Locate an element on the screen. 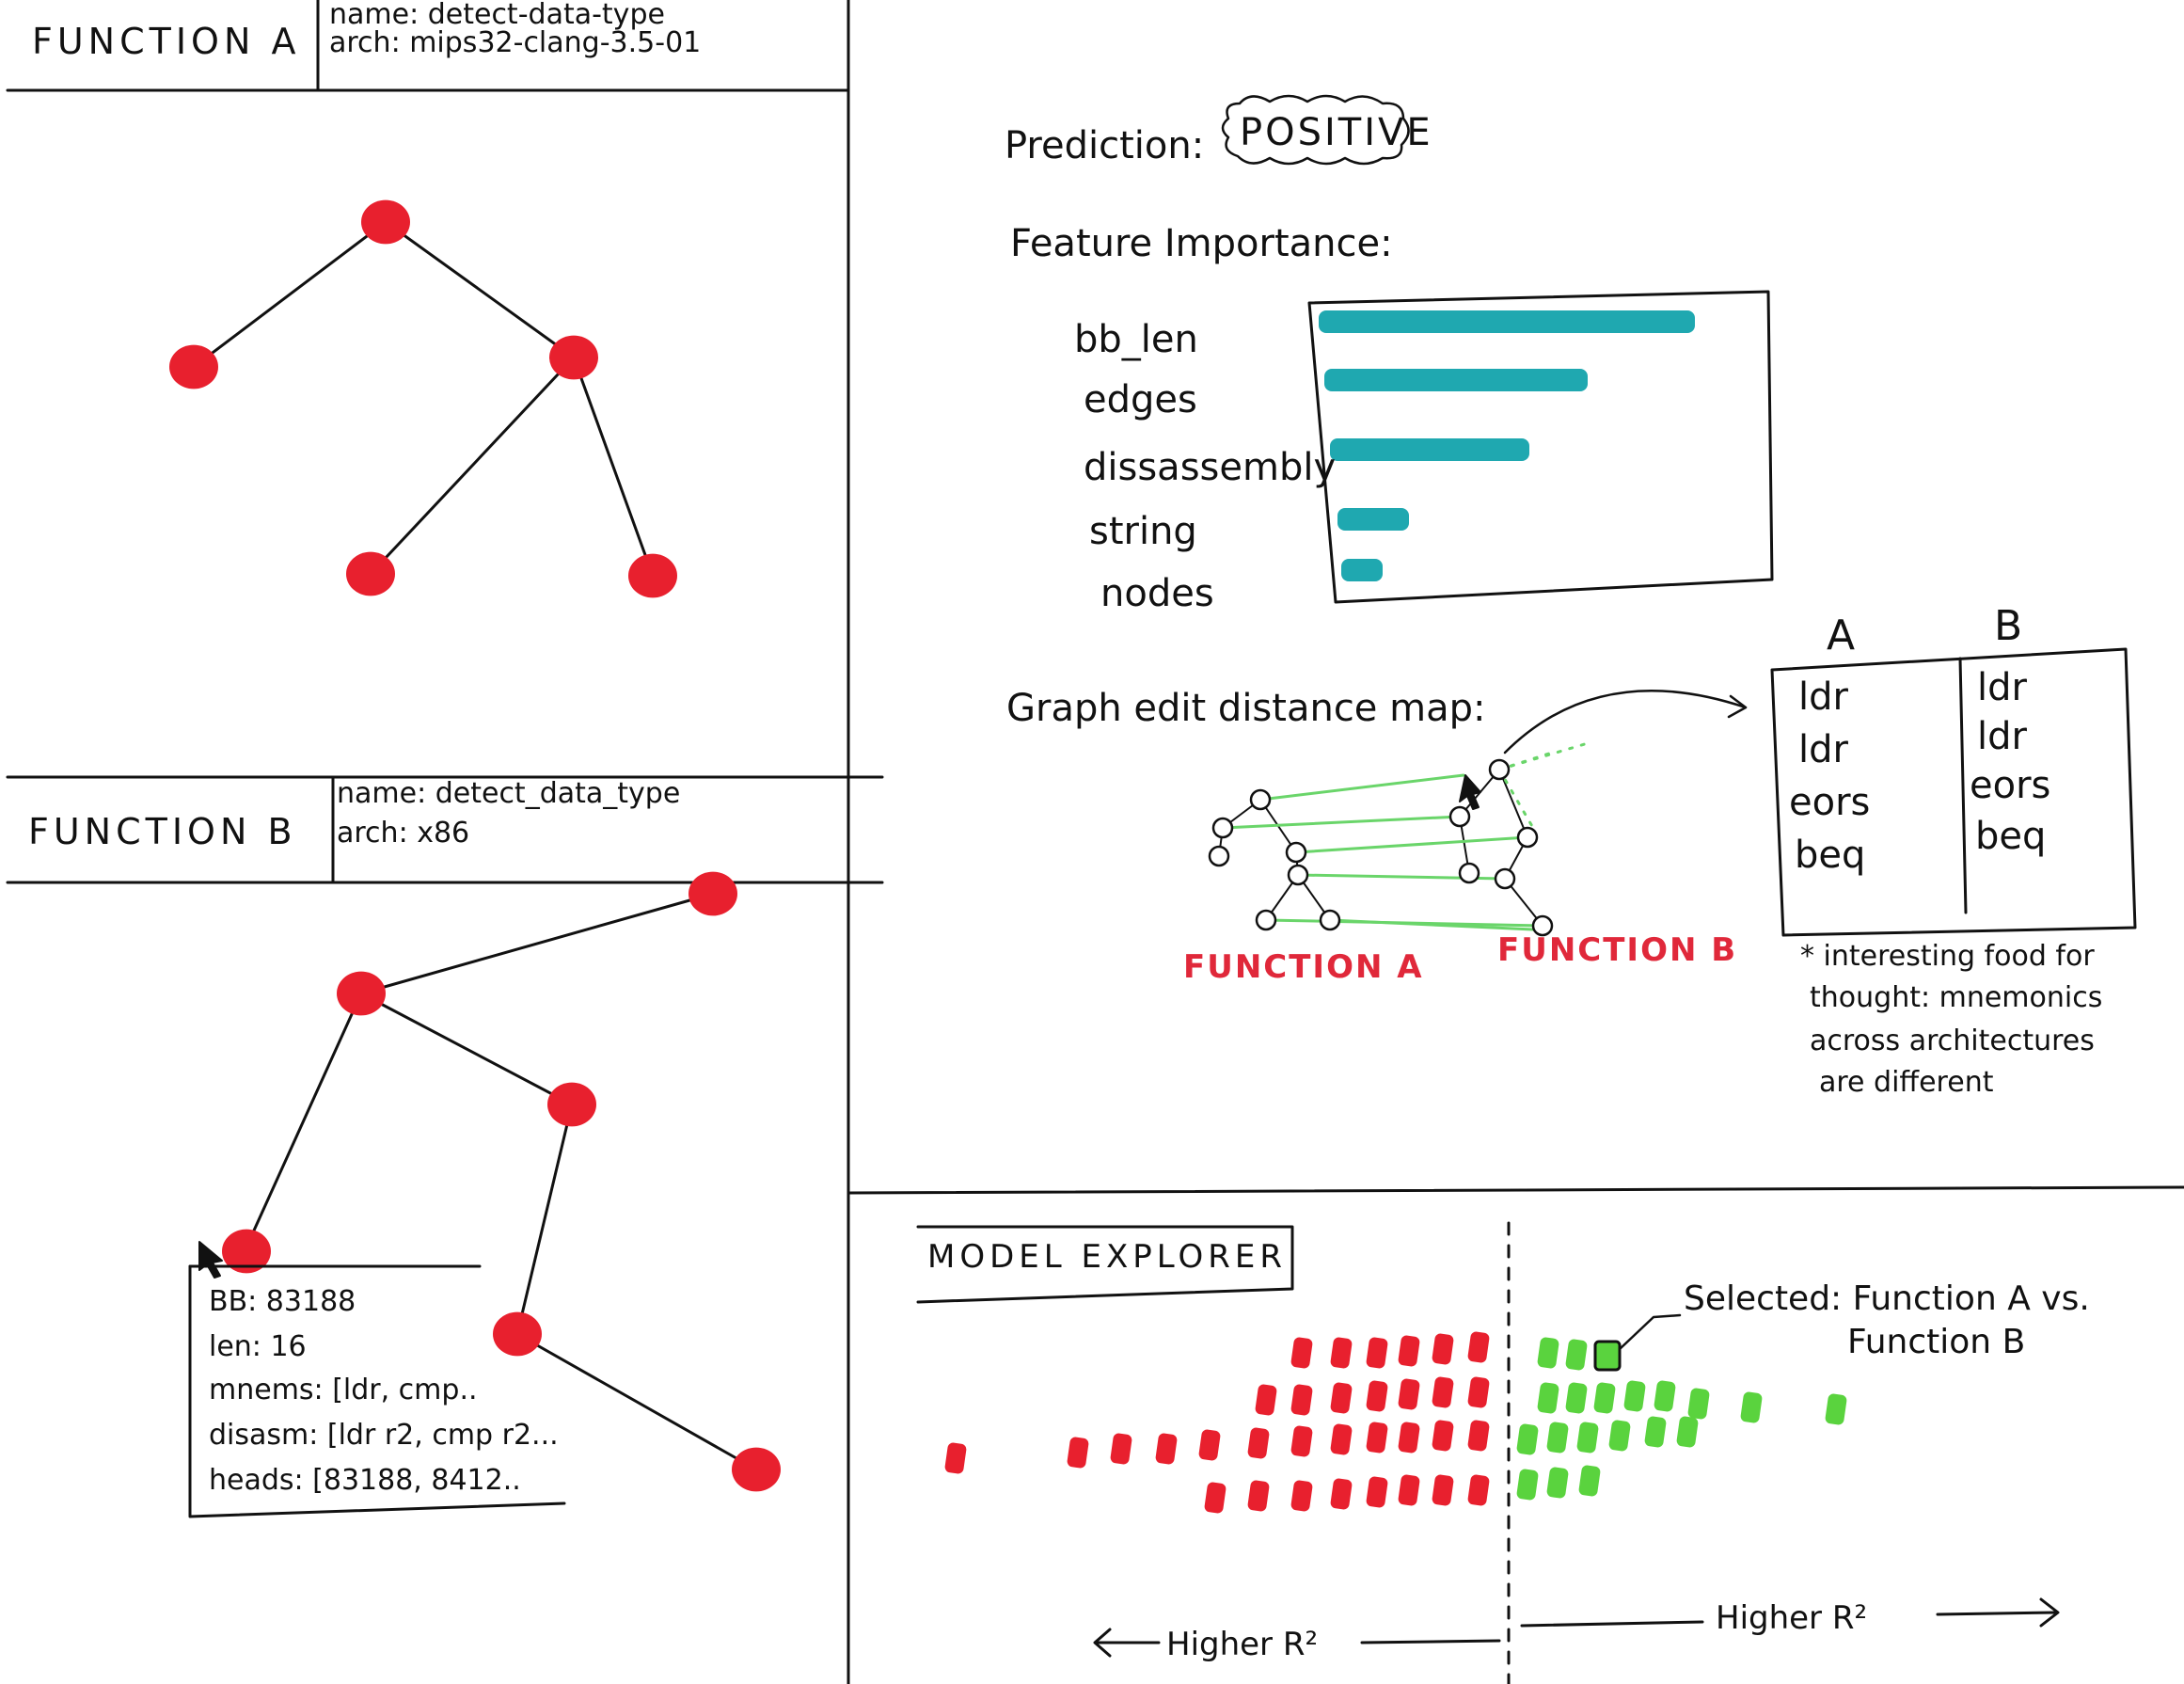 This screenshot has width=2184, height=1684. mnemonic-col-a-header: A is located at coordinates (1841, 635).